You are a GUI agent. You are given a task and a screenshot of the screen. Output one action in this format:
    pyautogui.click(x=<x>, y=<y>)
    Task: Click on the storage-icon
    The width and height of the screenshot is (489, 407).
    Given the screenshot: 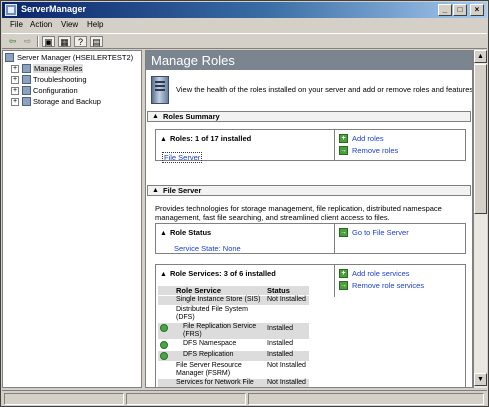 What is the action you would take?
    pyautogui.click(x=26, y=101)
    